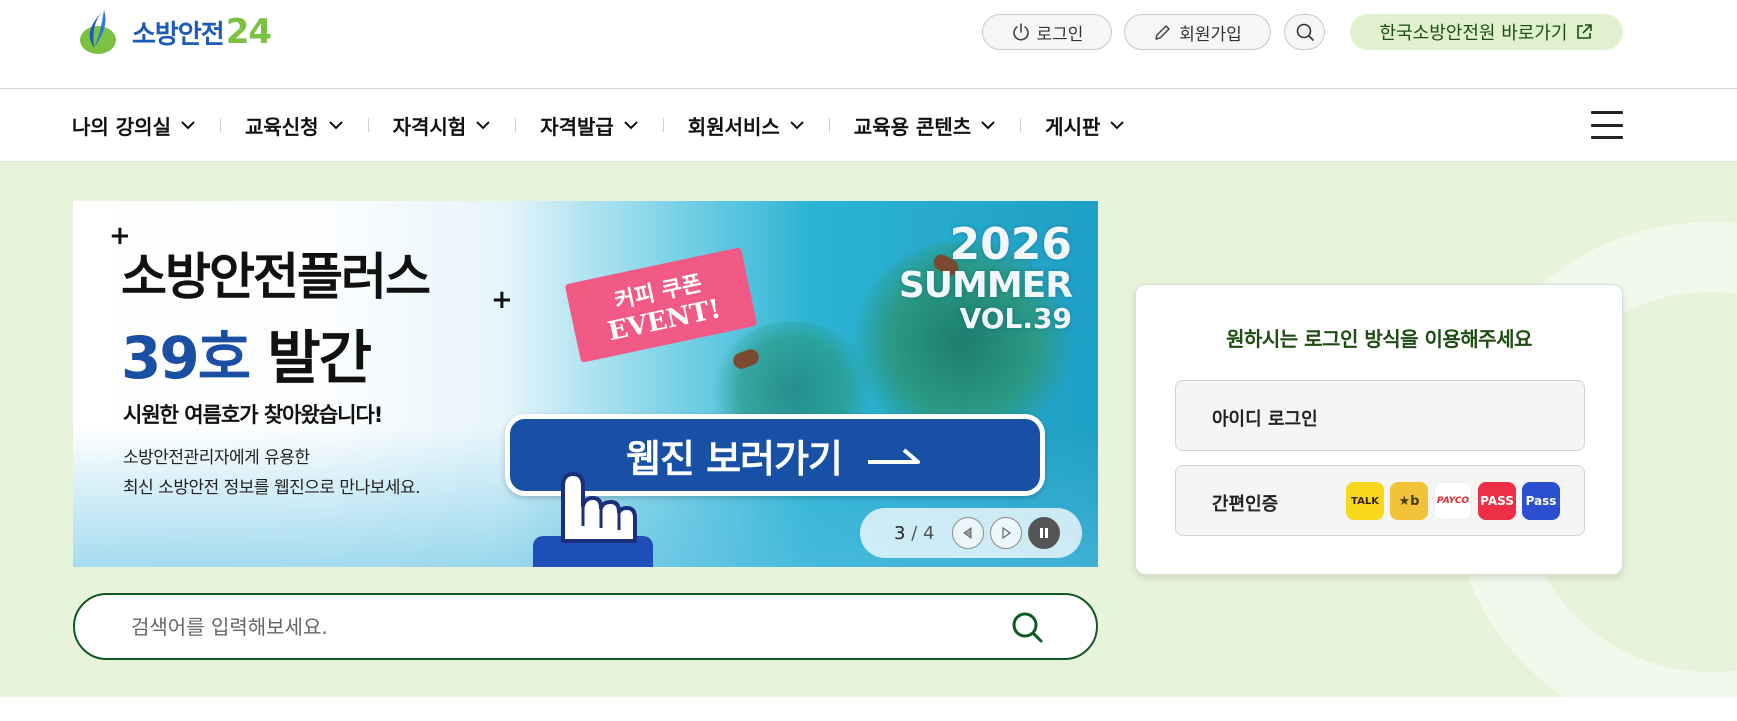 The height and width of the screenshot is (721, 1737). Describe the element at coordinates (1245, 504) in the screenshot. I see `easy-auth-label: 간편인증` at that location.